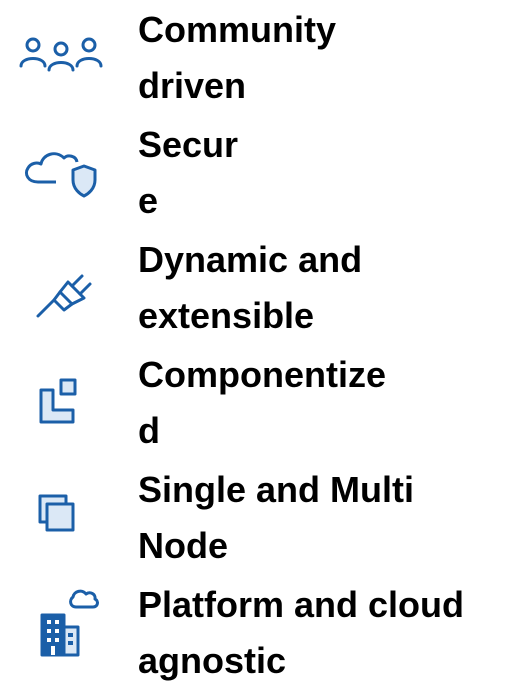 Image resolution: width=525 pixels, height=690 pixels. I want to click on plug-icon, so click(66, 282).